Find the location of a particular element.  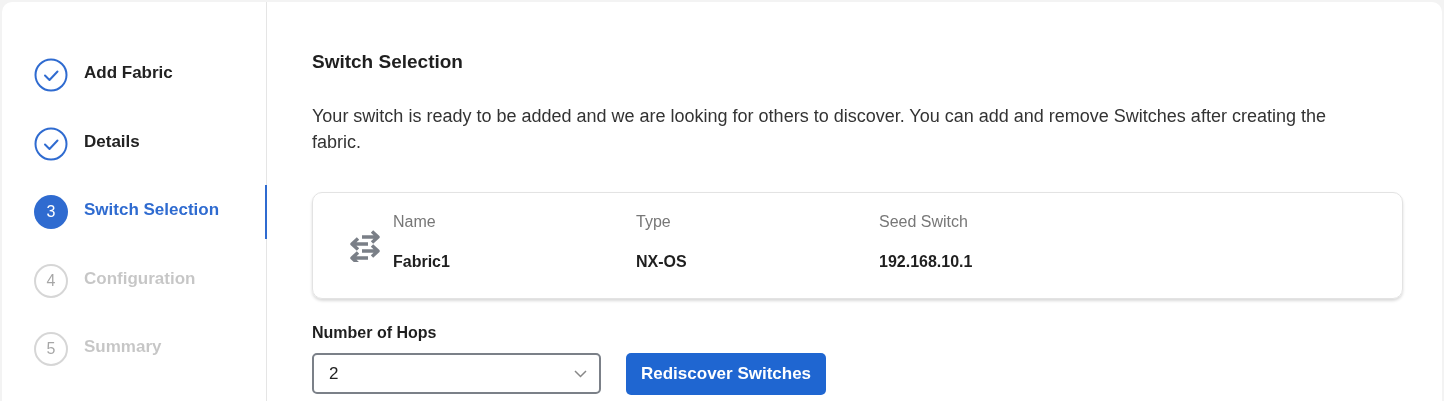

swap-arrows-icon is located at coordinates (365, 245).